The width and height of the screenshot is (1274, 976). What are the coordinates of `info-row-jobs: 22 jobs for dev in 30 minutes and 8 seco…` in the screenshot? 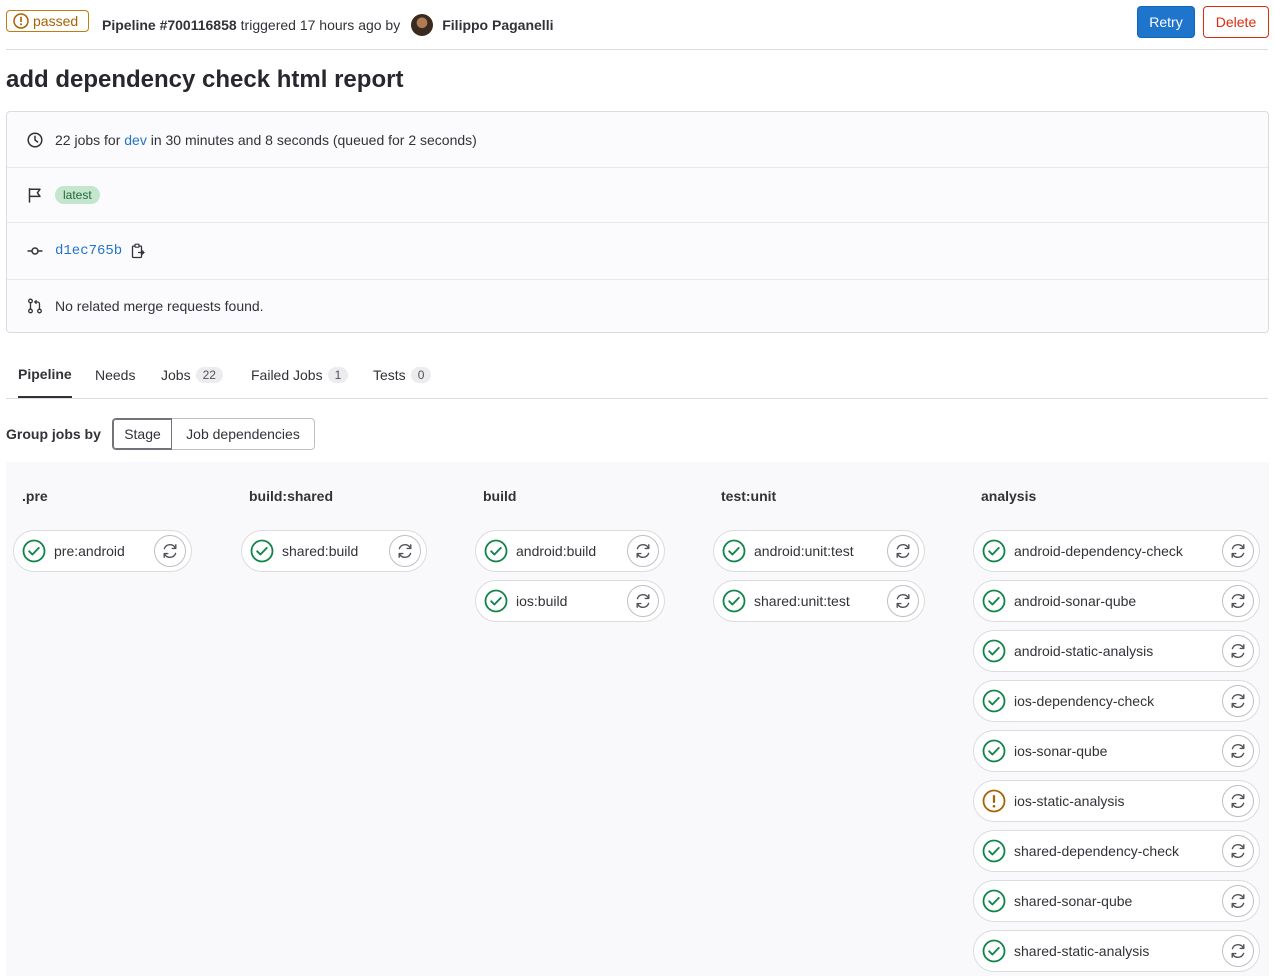 It's located at (637, 140).